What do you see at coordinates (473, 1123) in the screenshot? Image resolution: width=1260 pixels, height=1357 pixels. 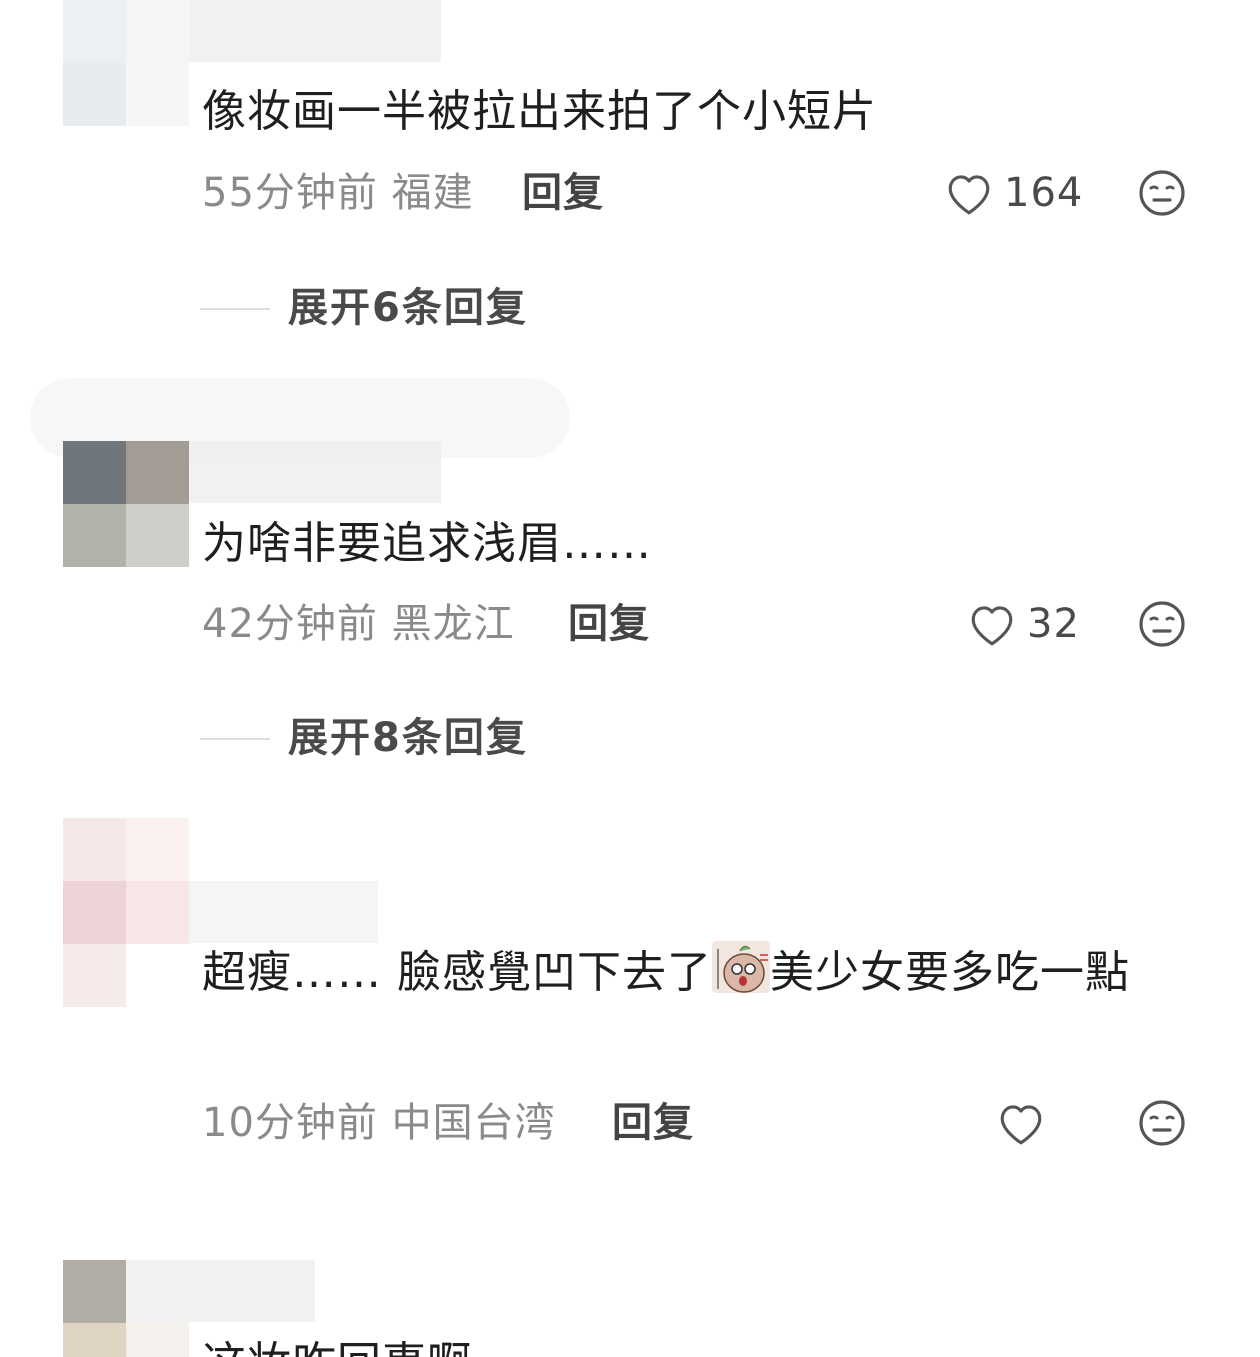 I see `comment-location: 中国台湾` at bounding box center [473, 1123].